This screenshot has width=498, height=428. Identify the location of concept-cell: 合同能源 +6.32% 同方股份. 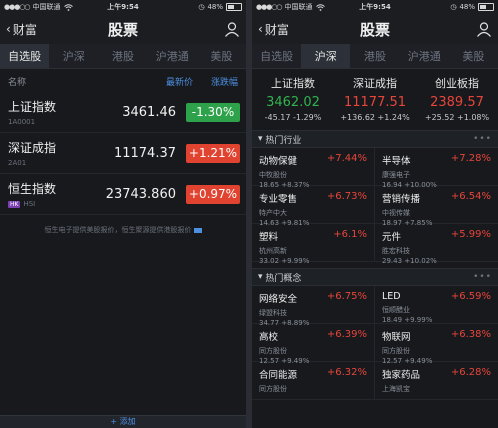
(313, 381).